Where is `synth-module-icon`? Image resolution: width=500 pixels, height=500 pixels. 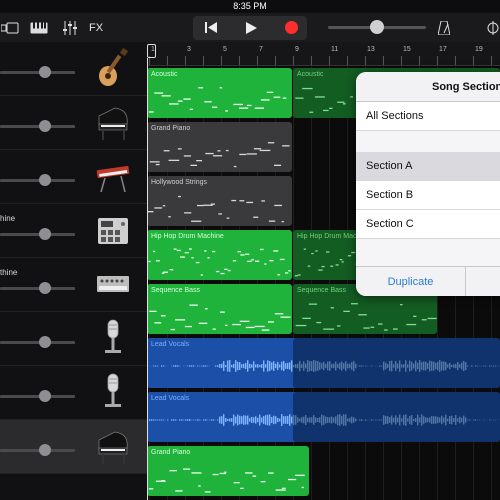 synth-module-icon is located at coordinates (113, 284).